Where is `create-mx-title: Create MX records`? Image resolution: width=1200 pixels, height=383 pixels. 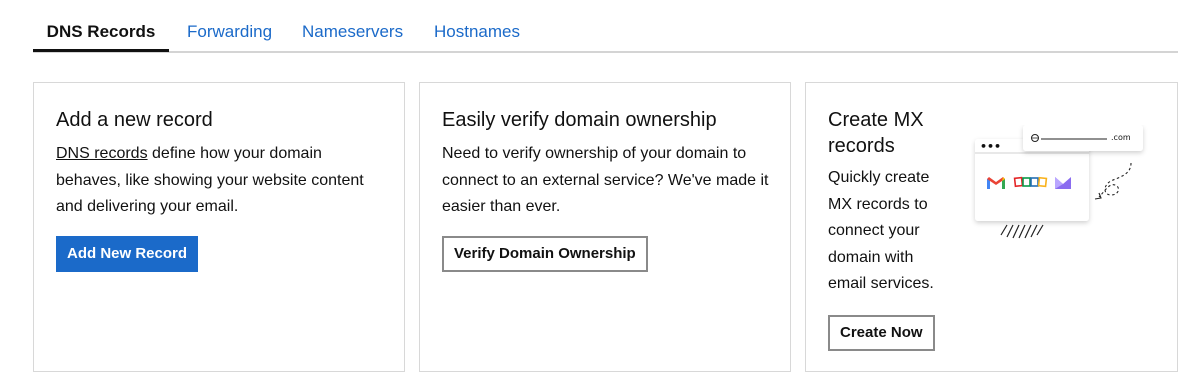 create-mx-title: Create MX records is located at coordinates (876, 133).